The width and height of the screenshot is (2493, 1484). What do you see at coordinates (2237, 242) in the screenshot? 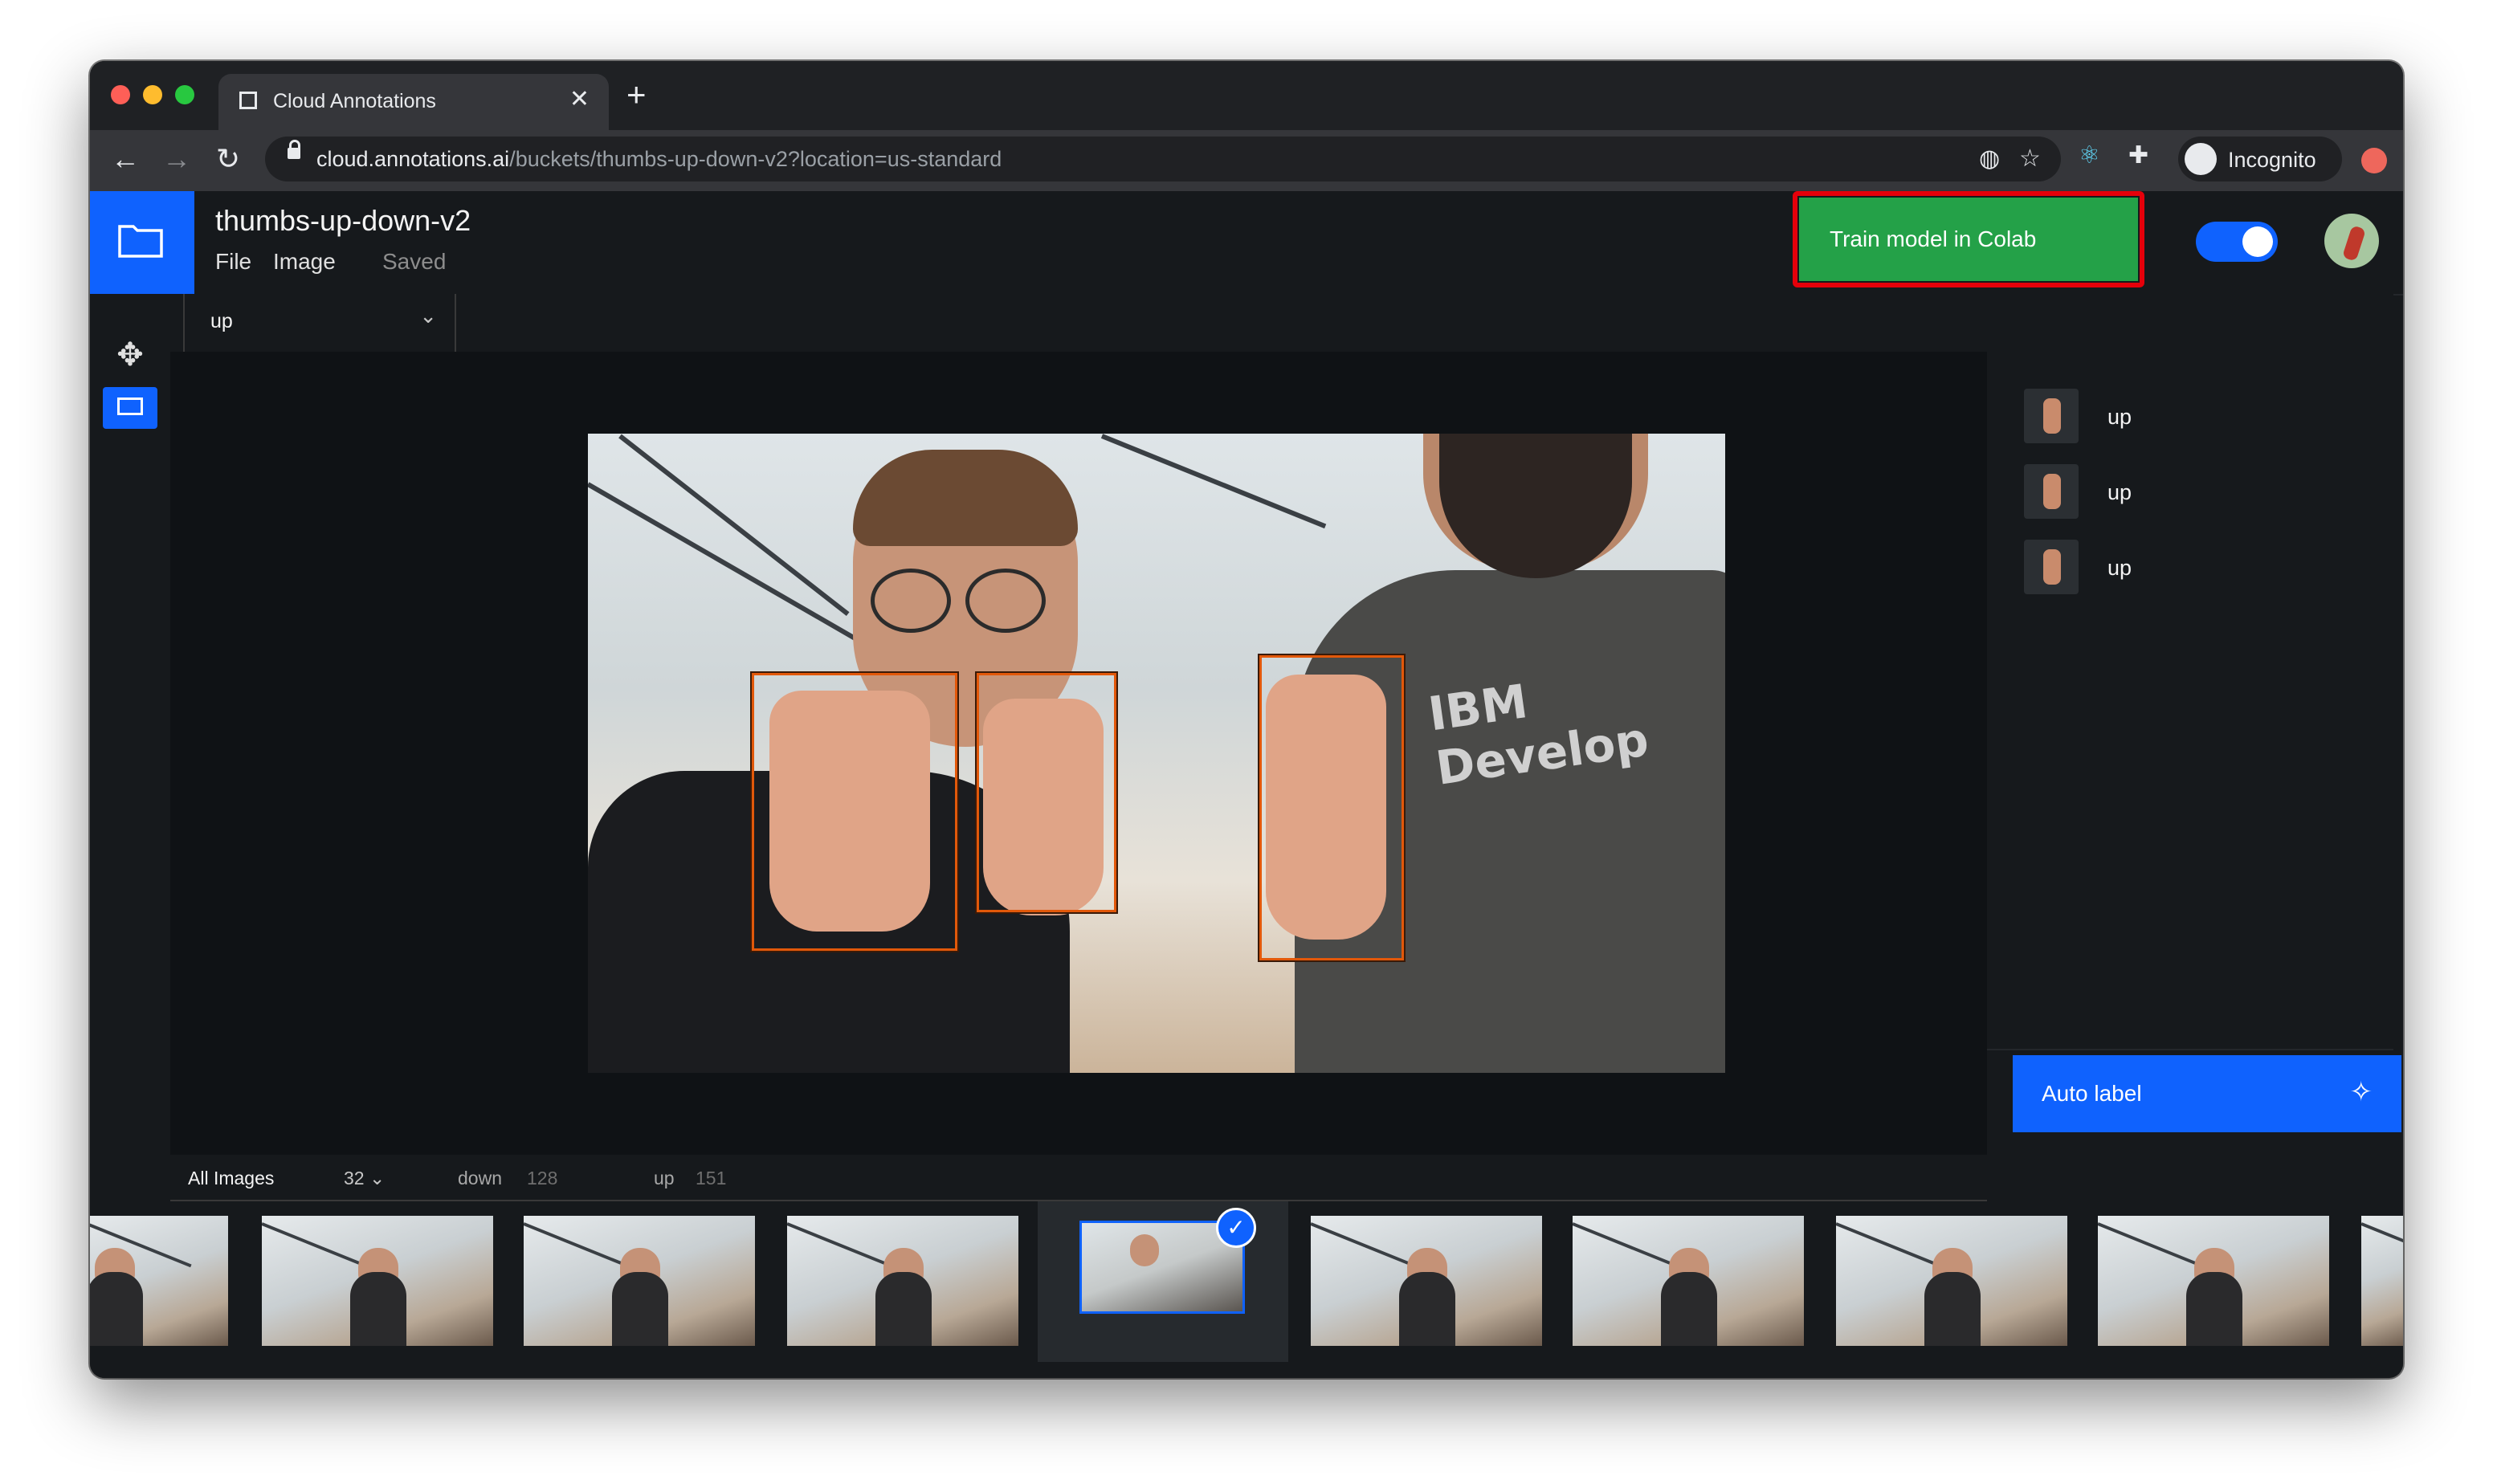
I see `mode-toggle` at bounding box center [2237, 242].